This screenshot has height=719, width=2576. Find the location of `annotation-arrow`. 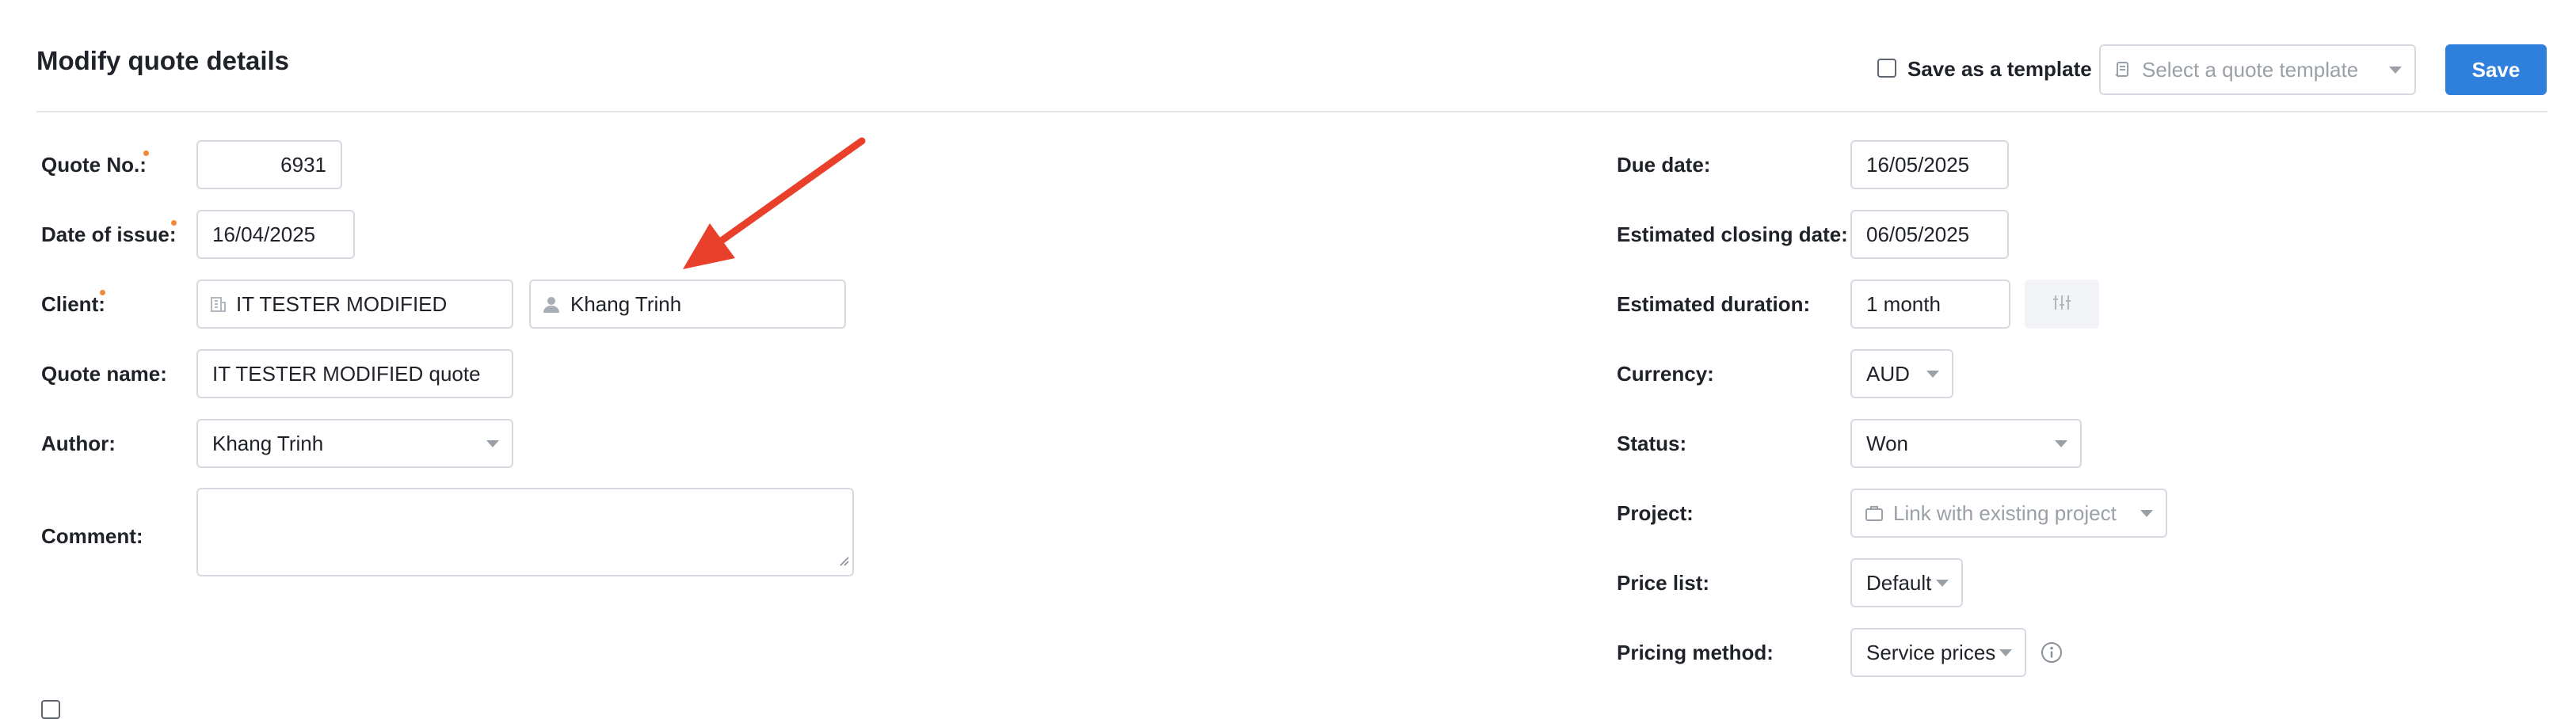

annotation-arrow is located at coordinates (774, 203).